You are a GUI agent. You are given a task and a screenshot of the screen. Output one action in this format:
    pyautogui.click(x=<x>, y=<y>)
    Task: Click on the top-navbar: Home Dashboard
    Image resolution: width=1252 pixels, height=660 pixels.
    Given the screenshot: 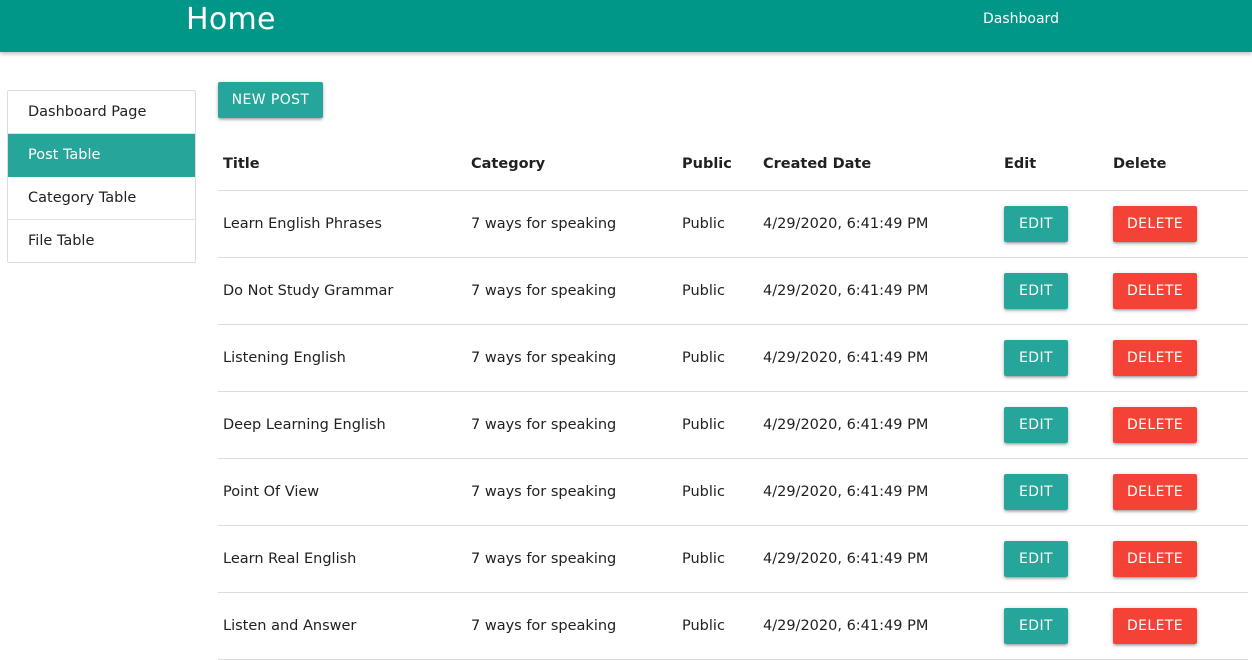 What is the action you would take?
    pyautogui.click(x=626, y=26)
    